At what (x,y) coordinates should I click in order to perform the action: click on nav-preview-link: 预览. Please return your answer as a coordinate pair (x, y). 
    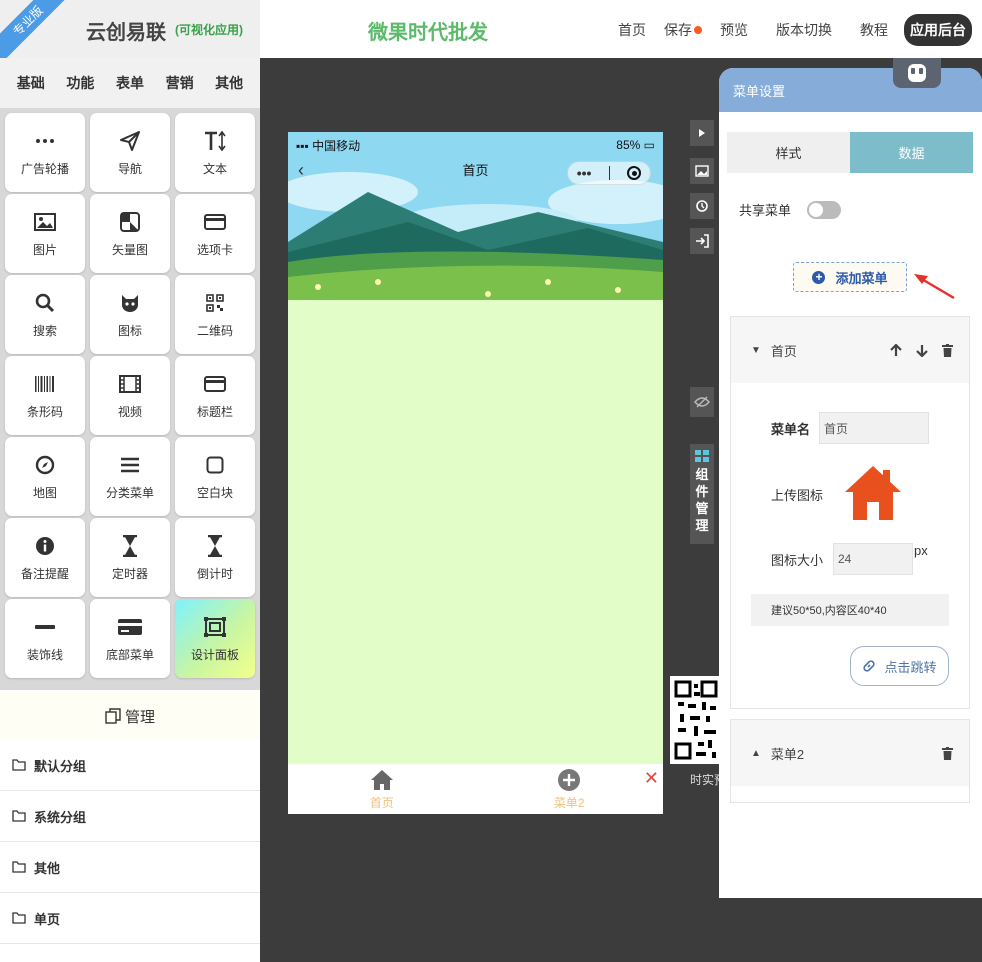
    Looking at the image, I should click on (734, 30).